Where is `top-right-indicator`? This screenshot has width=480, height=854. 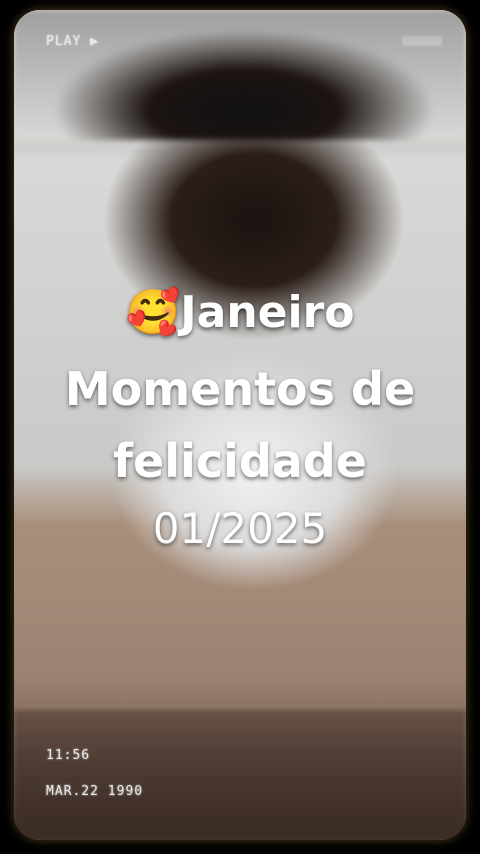 top-right-indicator is located at coordinates (422, 41).